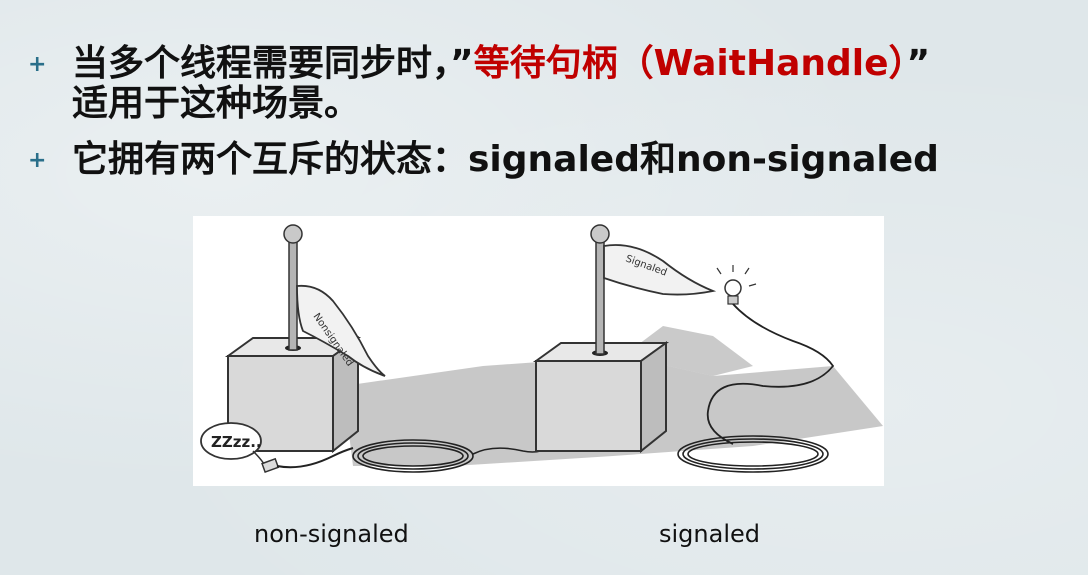  What do you see at coordinates (753, 454) in the screenshot?
I see `right-cable-coil` at bounding box center [753, 454].